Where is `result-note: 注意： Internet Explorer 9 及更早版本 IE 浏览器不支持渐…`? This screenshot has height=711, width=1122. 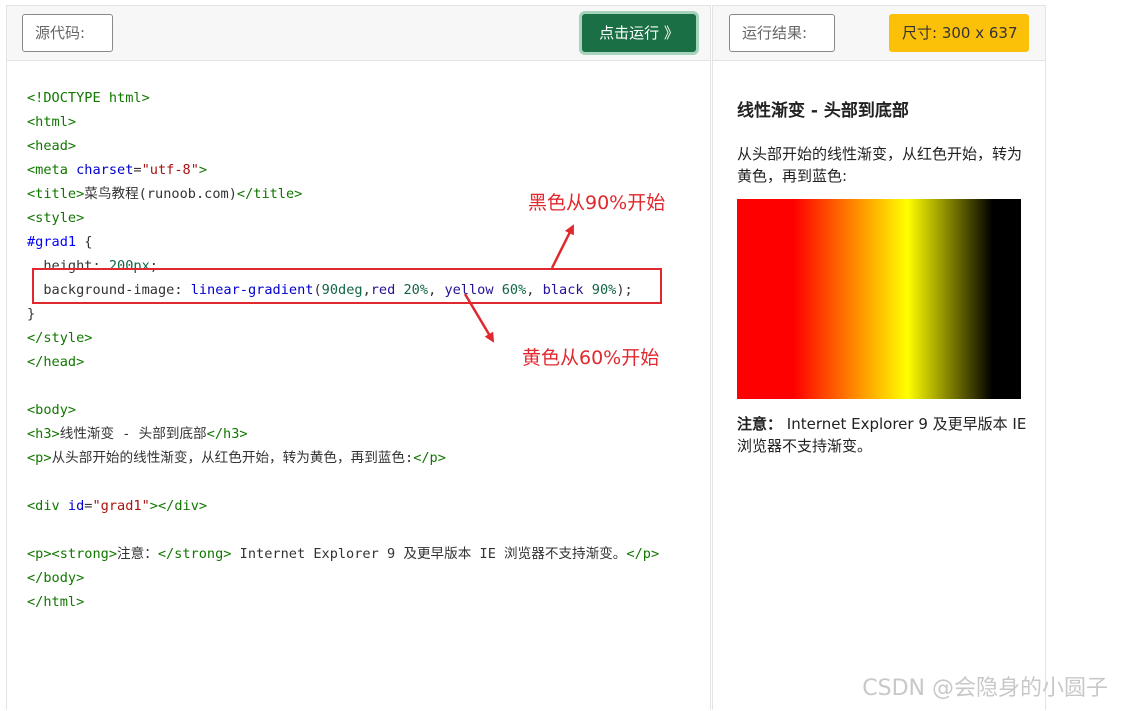
result-note: 注意： Internet Explorer 9 及更早版本 IE 浏览器不支持渐… is located at coordinates (882, 435).